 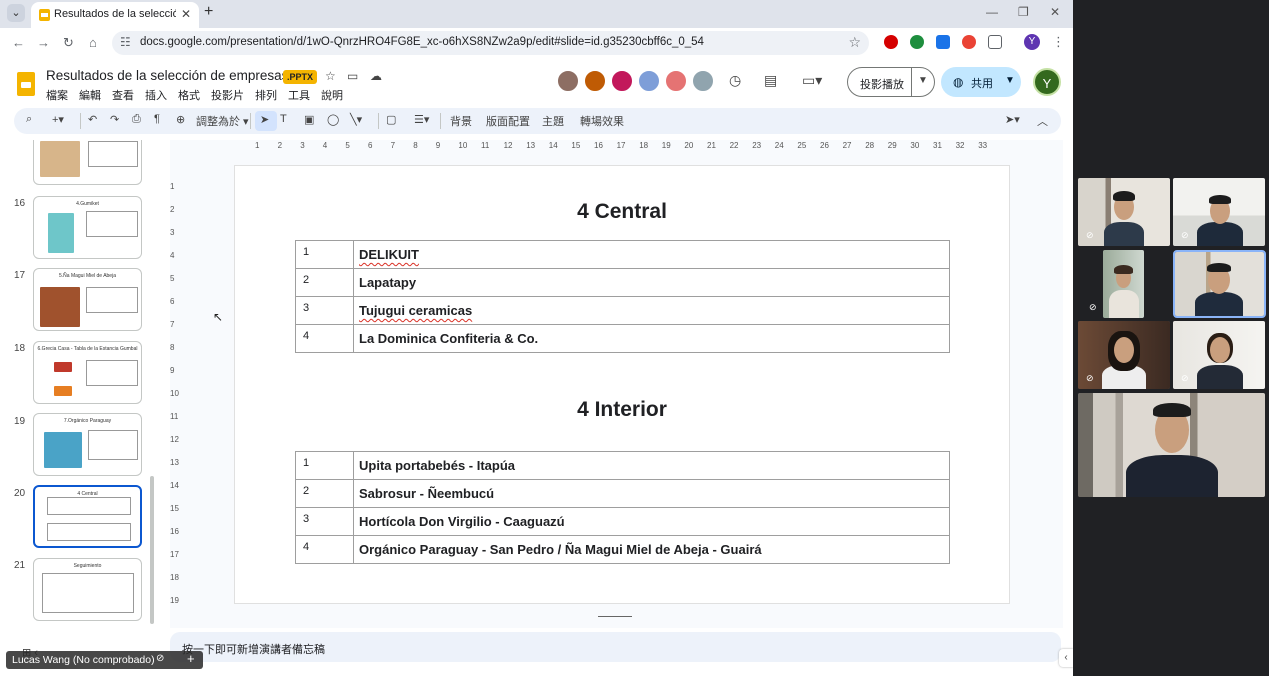 What do you see at coordinates (651, 493) in the screenshot?
I see `table-cell-name: Sabrosur - Ñeembucú` at bounding box center [651, 493].